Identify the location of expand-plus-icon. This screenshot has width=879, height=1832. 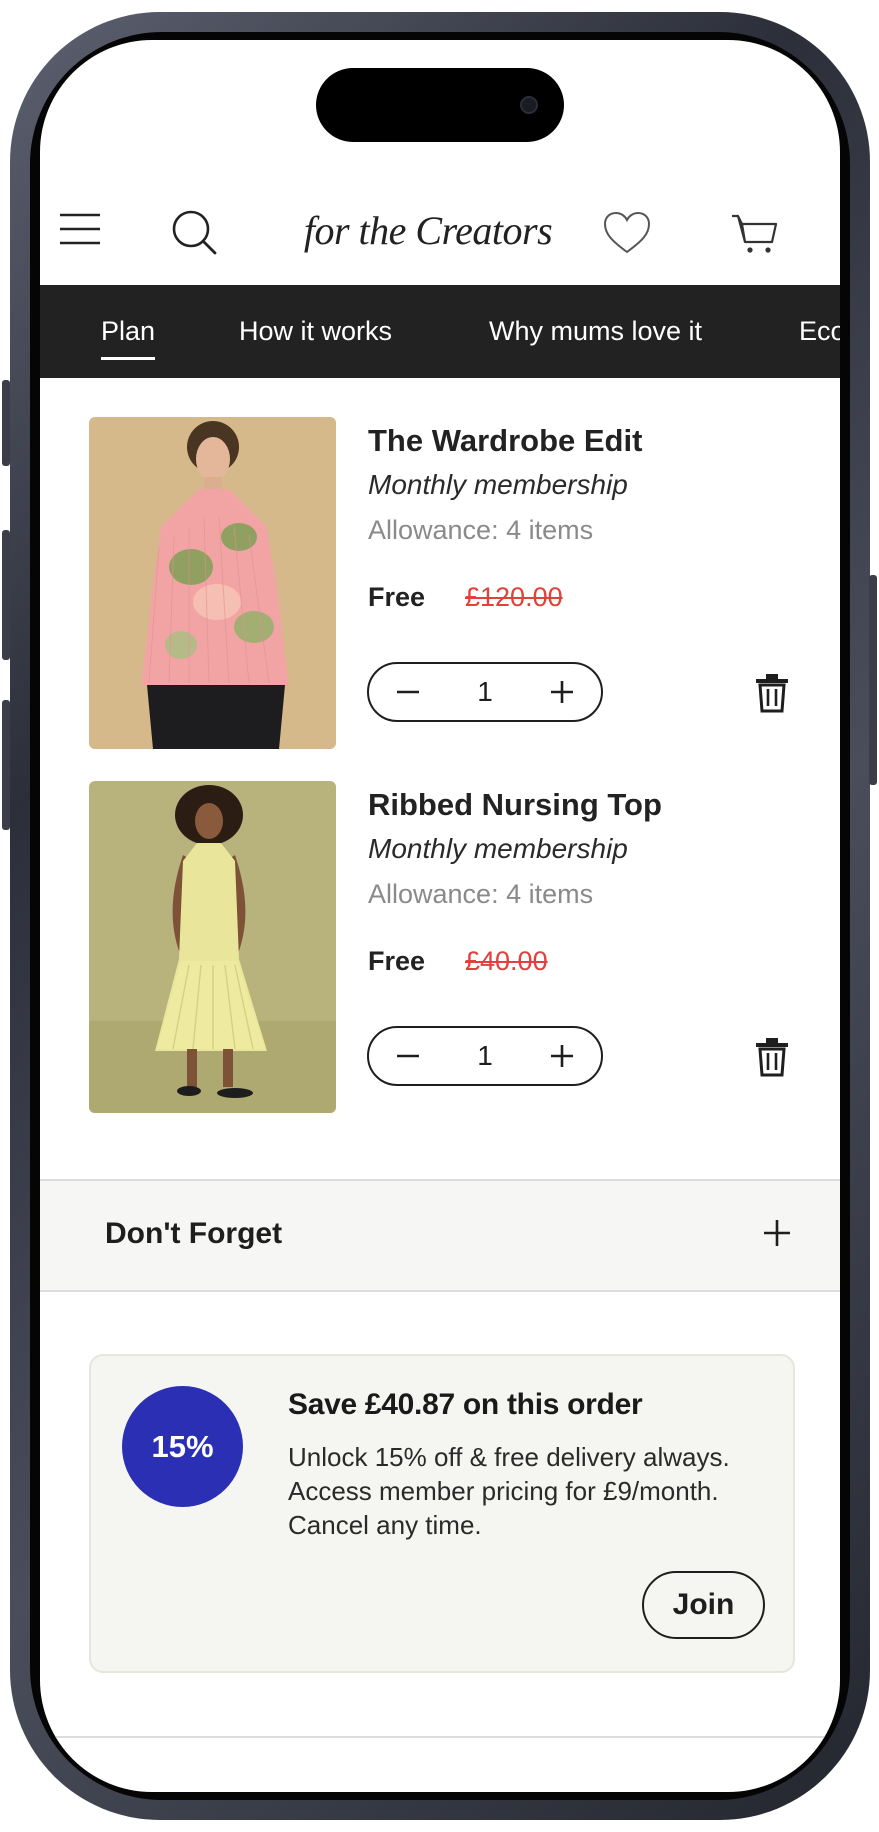
(777, 1233).